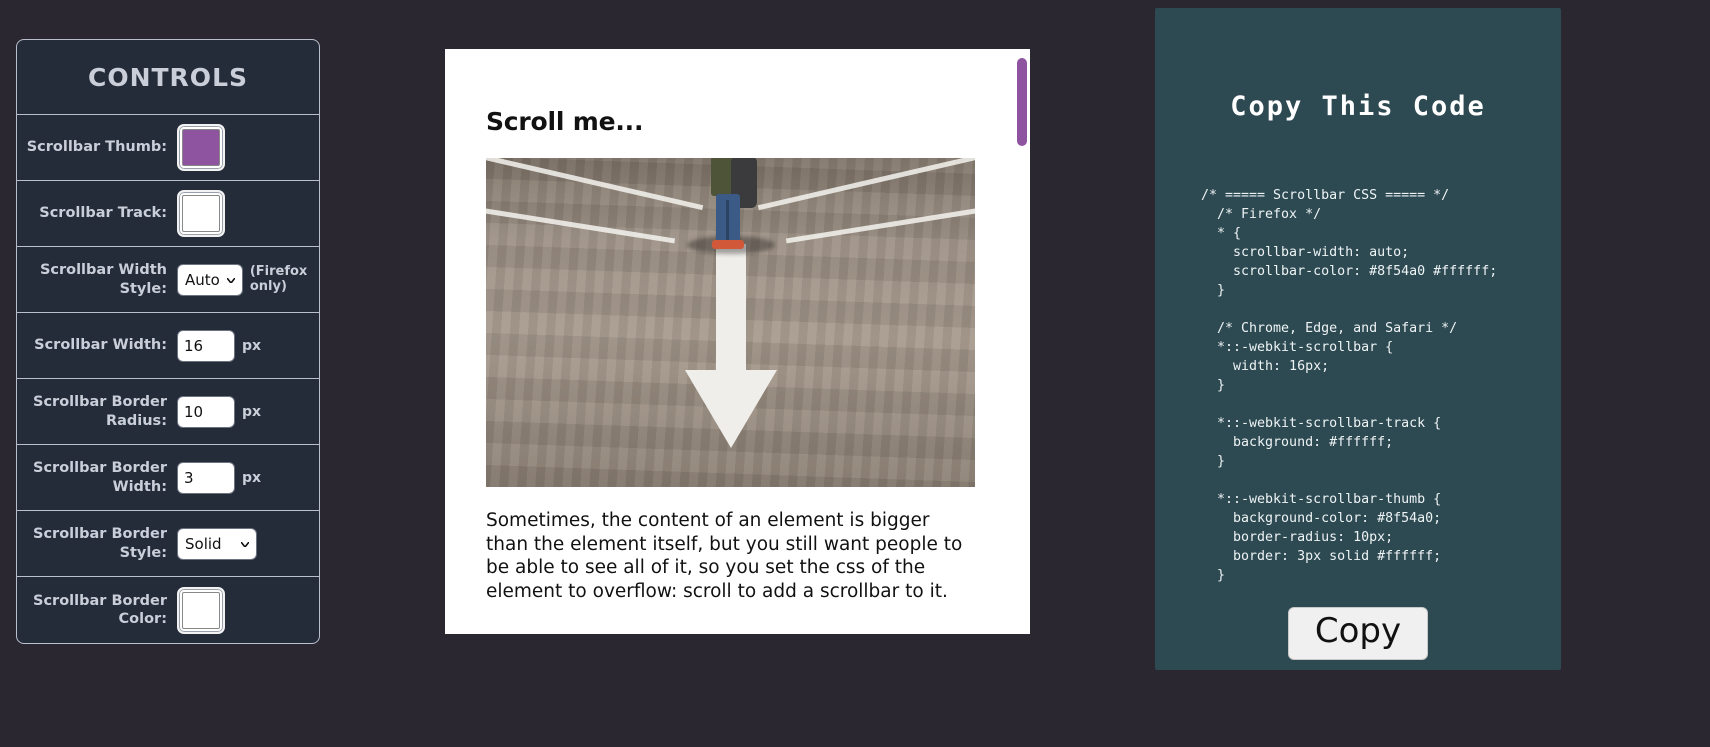 This screenshot has width=1710, height=747. Describe the element at coordinates (168, 610) in the screenshot. I see `control-row: Scrollbar Border Color:` at that location.